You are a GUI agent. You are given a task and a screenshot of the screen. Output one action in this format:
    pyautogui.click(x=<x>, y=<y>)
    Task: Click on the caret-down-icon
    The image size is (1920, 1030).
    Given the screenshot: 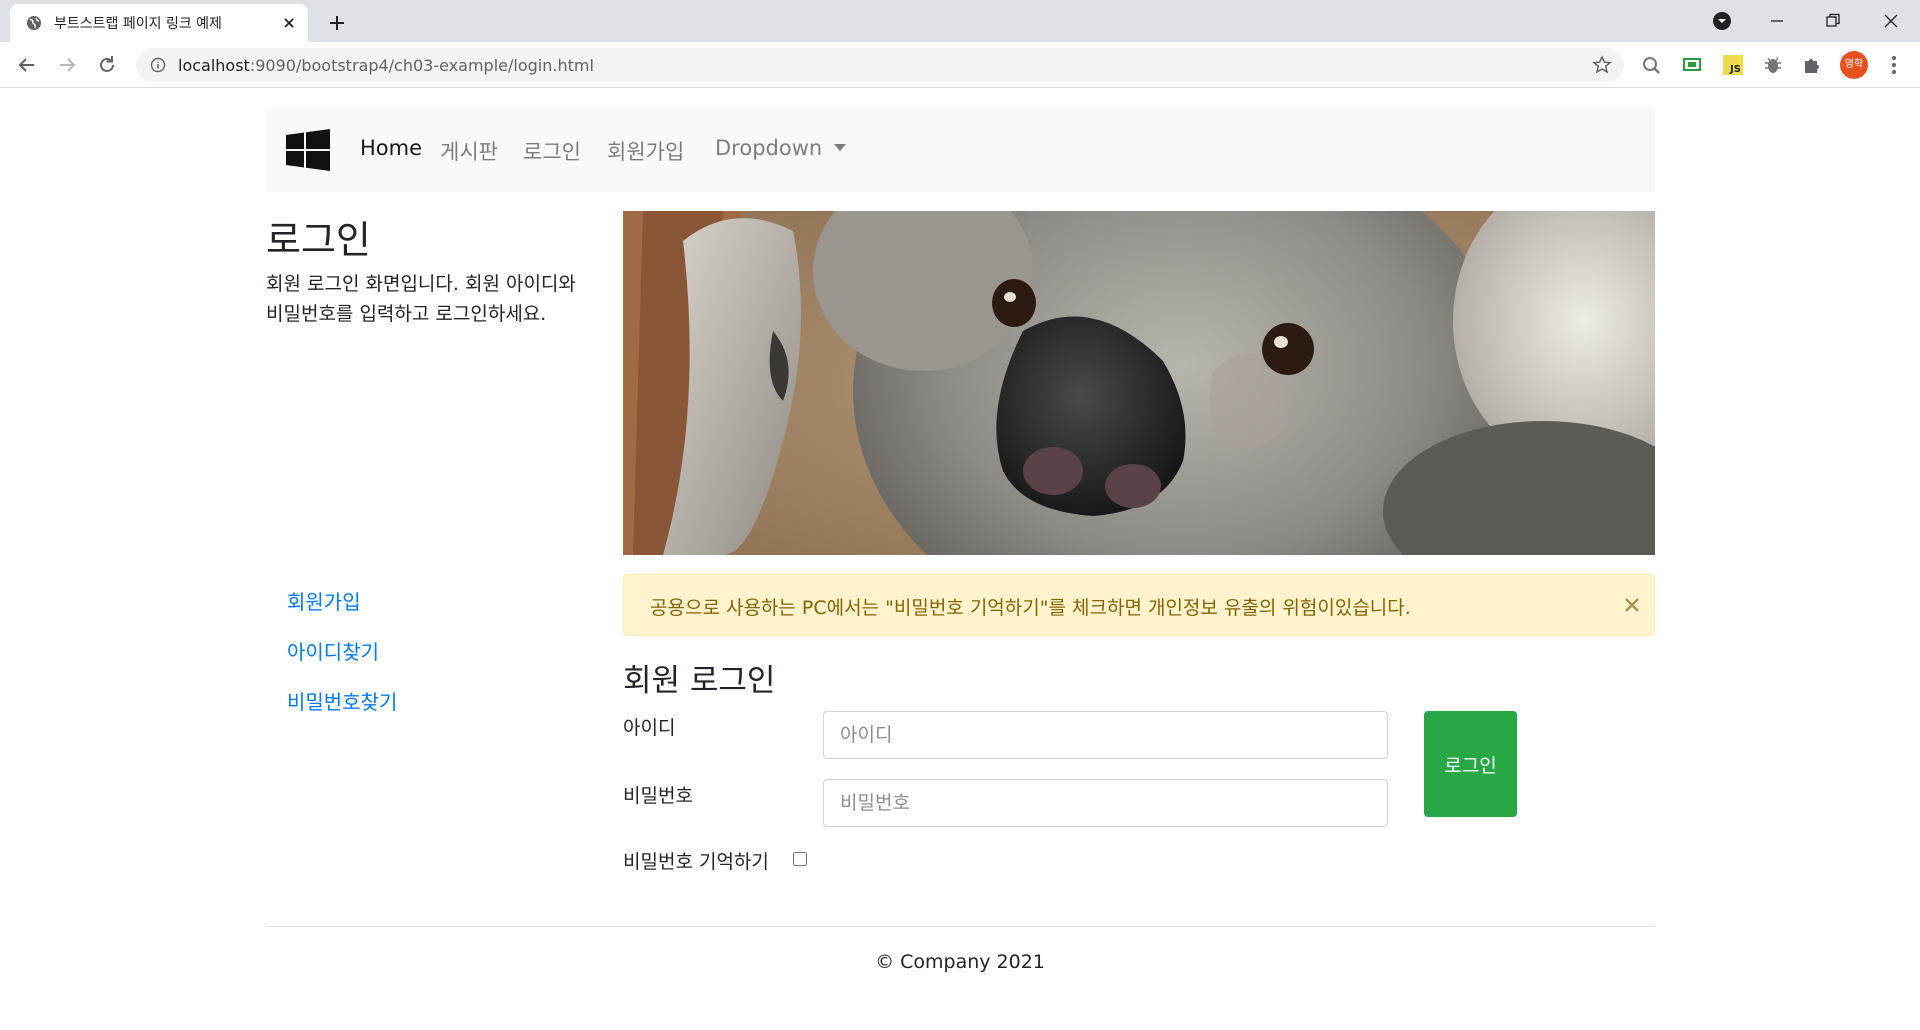 What is the action you would take?
    pyautogui.click(x=840, y=147)
    